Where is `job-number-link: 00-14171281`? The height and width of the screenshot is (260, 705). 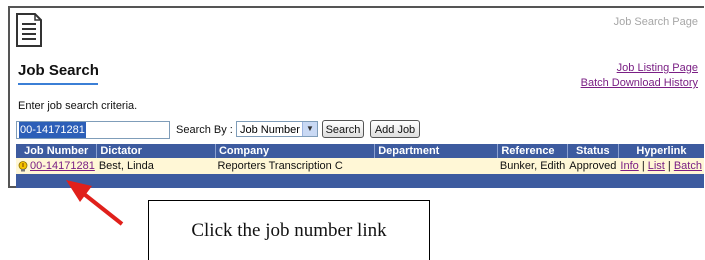
job-number-link: 00-14171281 is located at coordinates (62, 166).